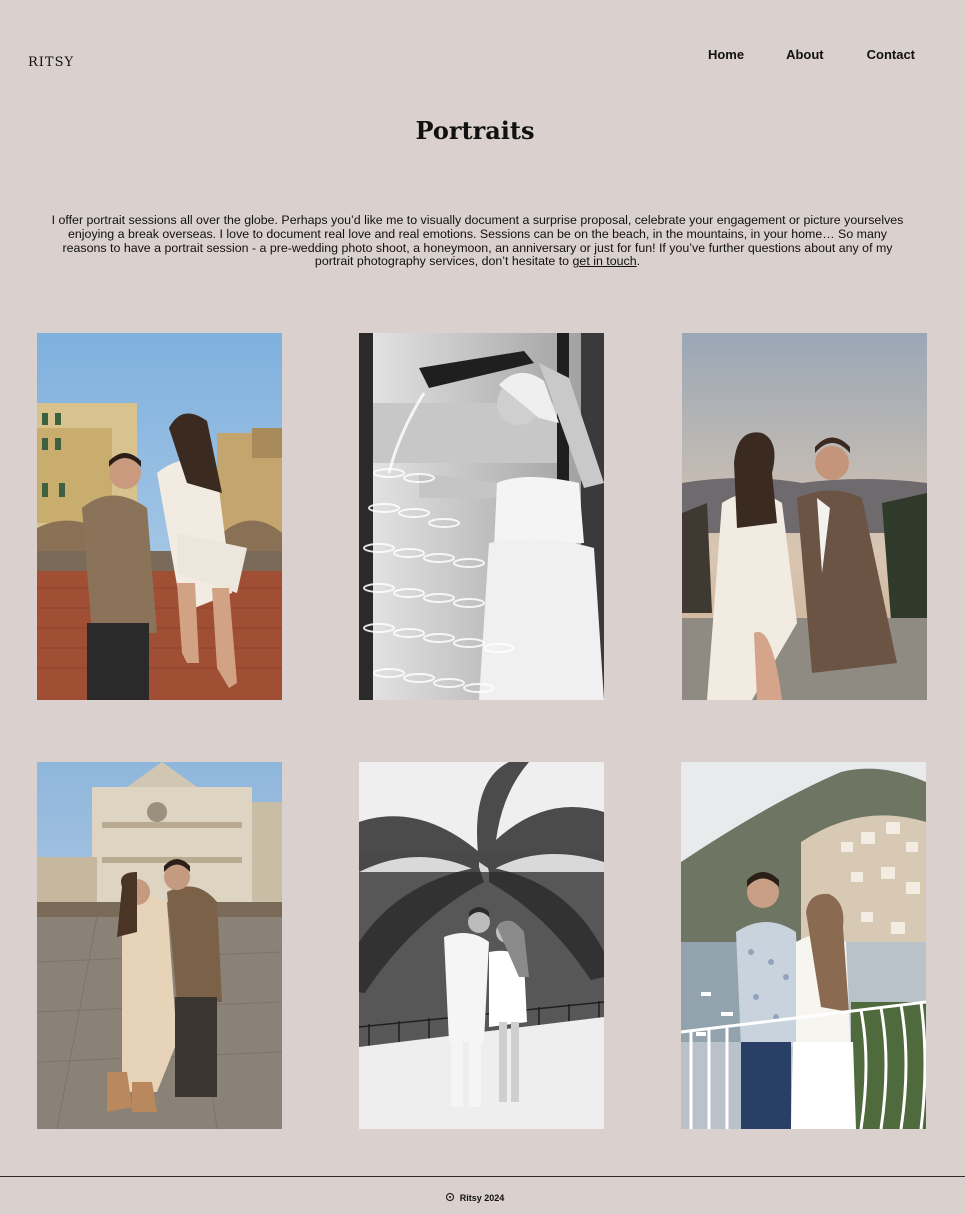 This screenshot has width=965, height=1214. I want to click on footer-divider, so click(482, 1176).